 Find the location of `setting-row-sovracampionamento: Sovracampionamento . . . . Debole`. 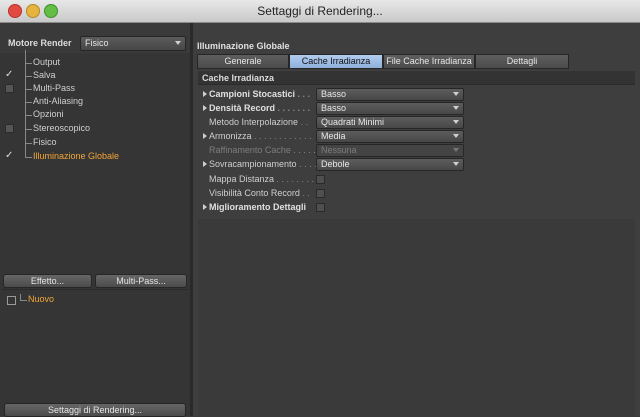

setting-row-sovracampionamento: Sovracampionamento . . . . Debole is located at coordinates (338, 164).